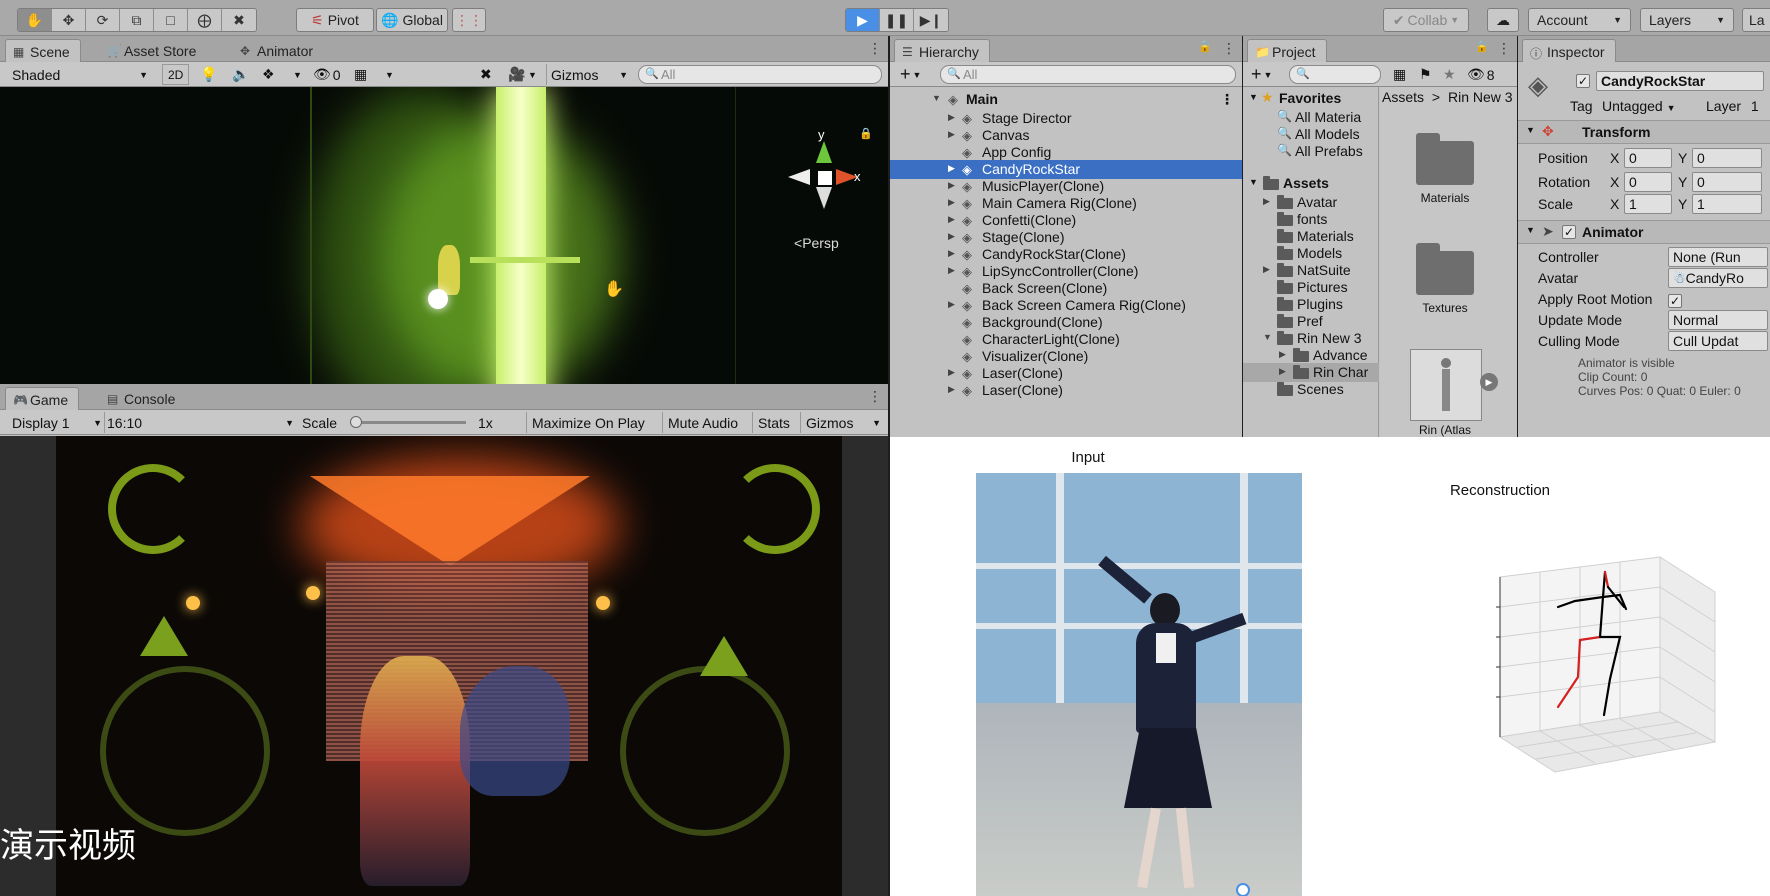 The width and height of the screenshot is (1770, 896). What do you see at coordinates (1569, 50) in the screenshot?
I see `tab-inspector: ⓘ Inspector` at bounding box center [1569, 50].